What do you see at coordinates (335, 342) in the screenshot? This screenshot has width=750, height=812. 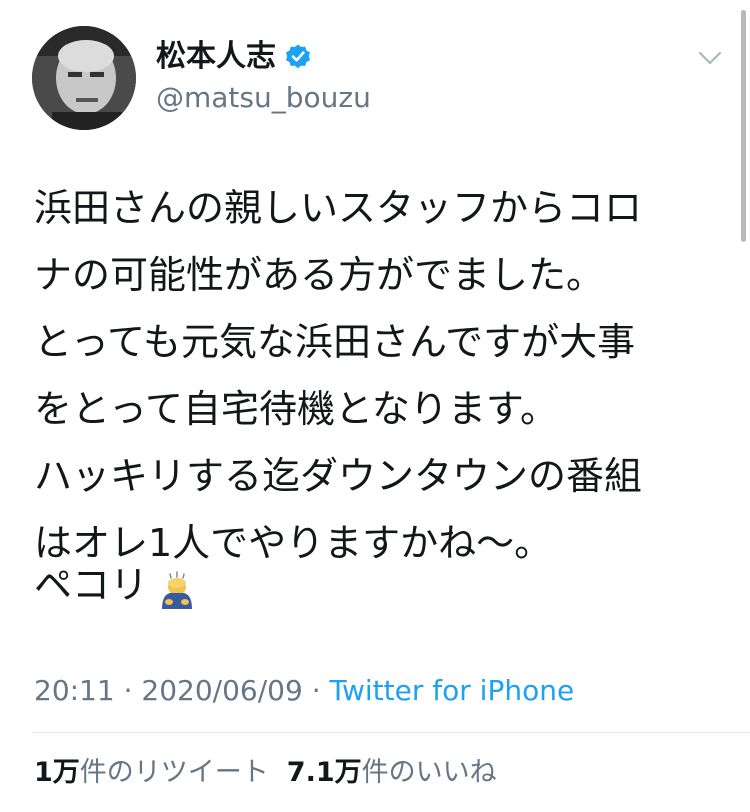 I see `tweet-line: とっても元気な浜田さんですが大事` at bounding box center [335, 342].